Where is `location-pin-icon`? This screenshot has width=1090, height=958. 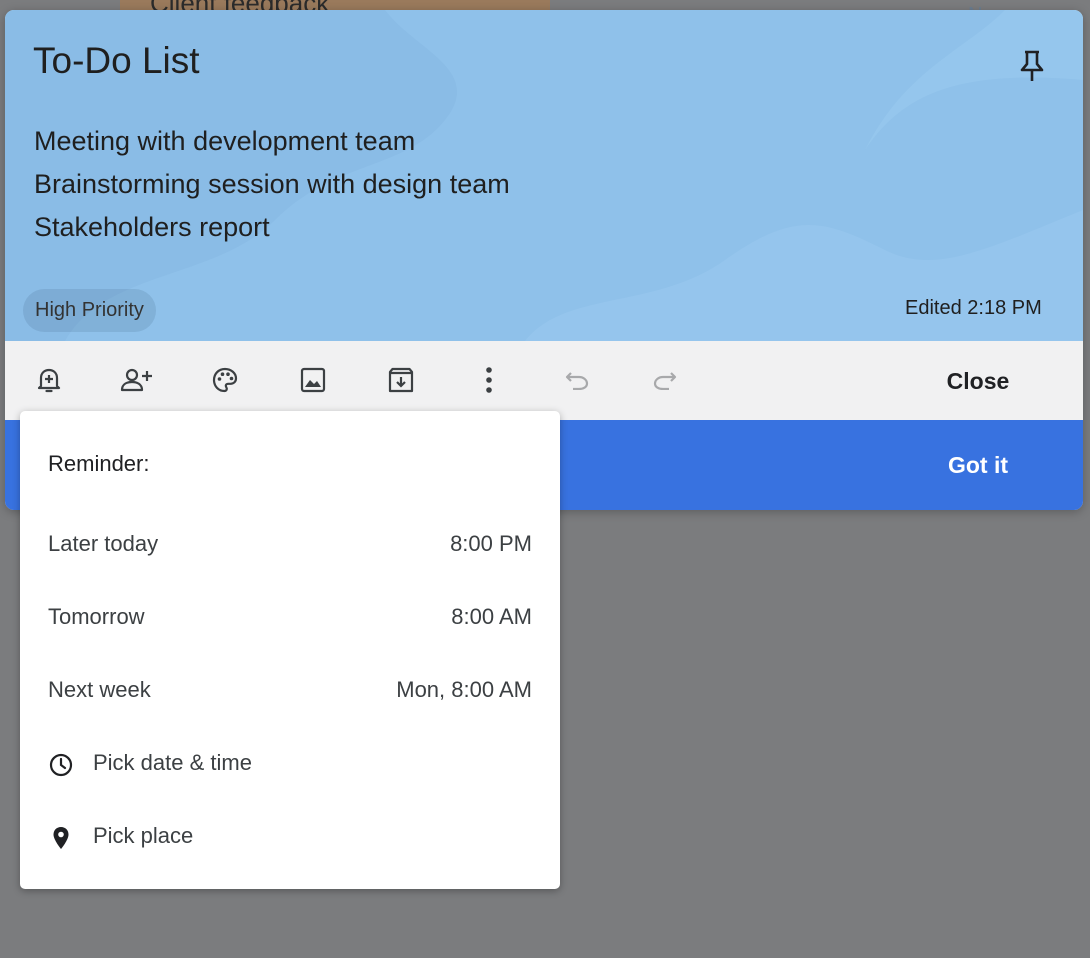
location-pin-icon is located at coordinates (61, 838).